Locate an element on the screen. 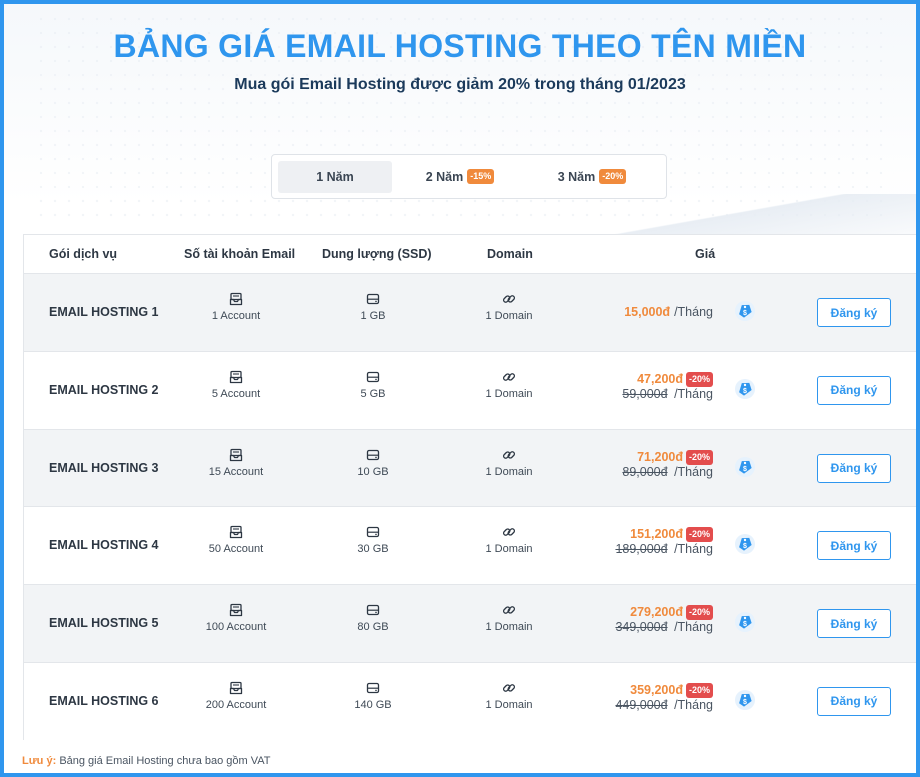 This screenshot has width=920, height=777. accounts-cell: 15 Account is located at coordinates (236, 463).